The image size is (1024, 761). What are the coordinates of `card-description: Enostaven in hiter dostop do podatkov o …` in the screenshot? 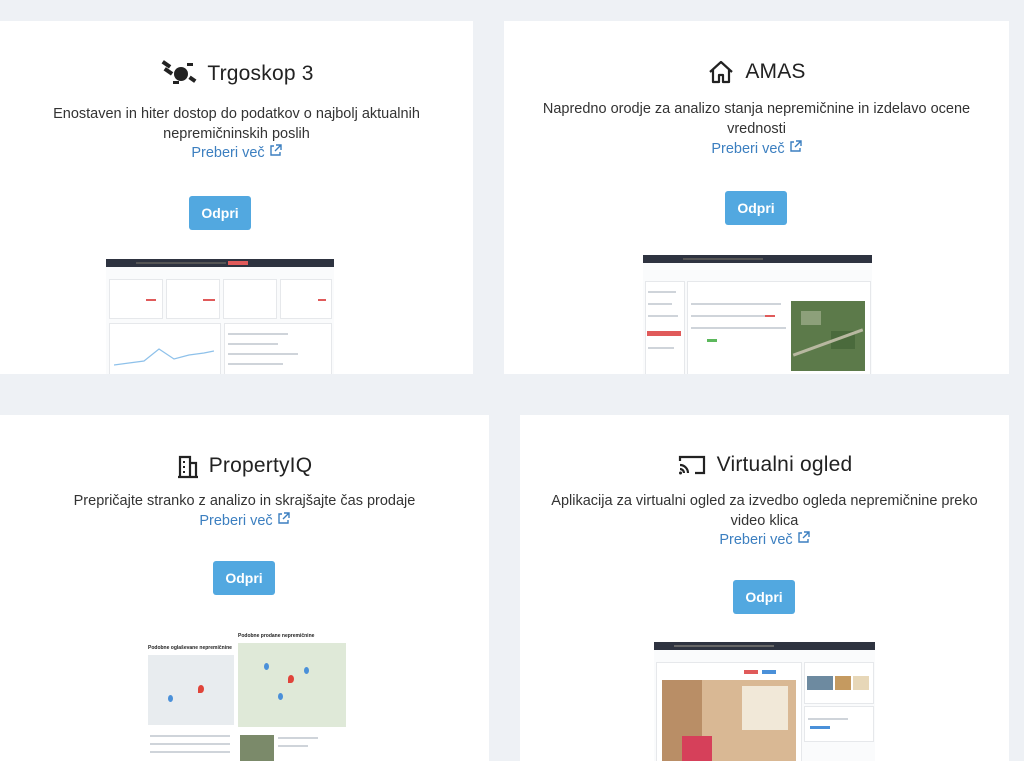 It's located at (236, 124).